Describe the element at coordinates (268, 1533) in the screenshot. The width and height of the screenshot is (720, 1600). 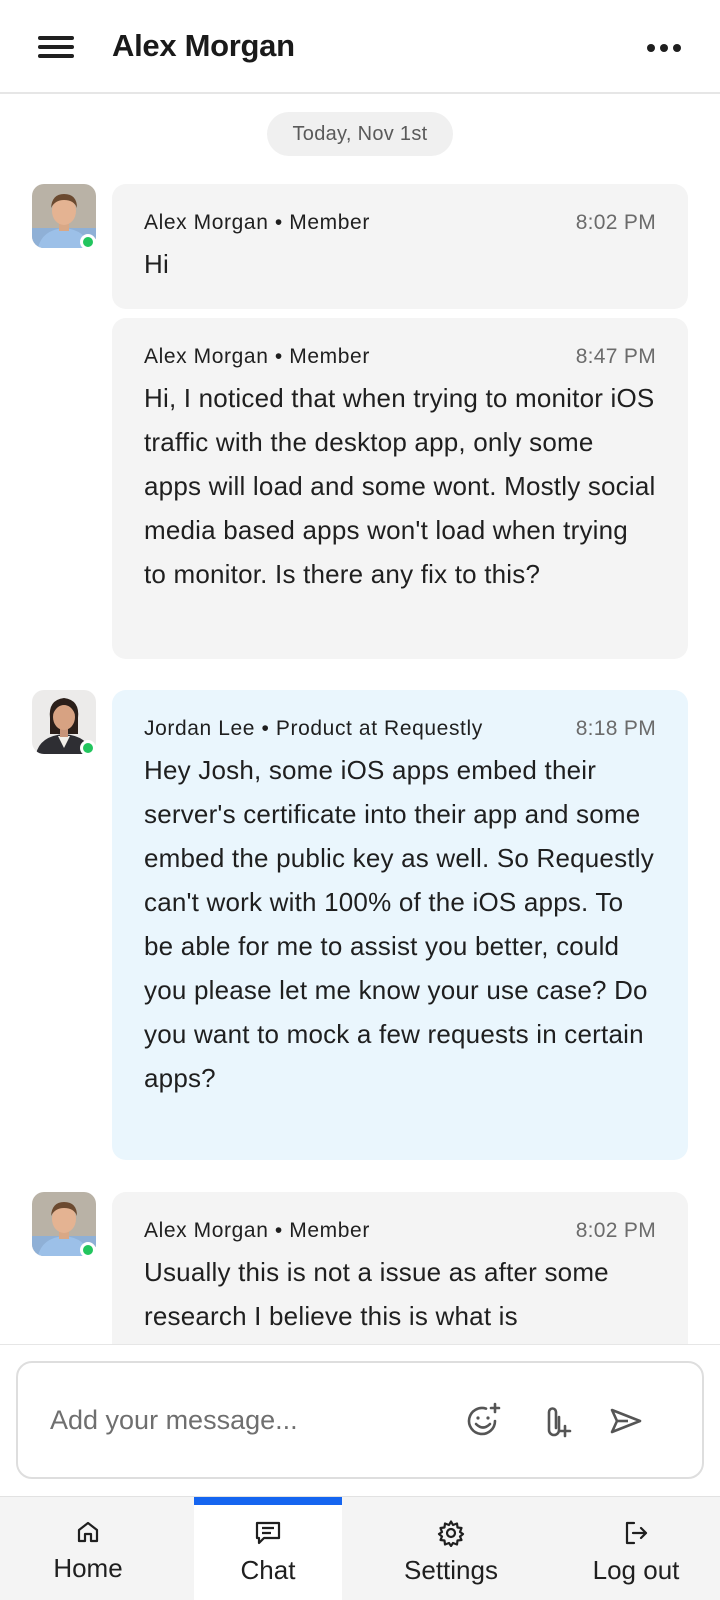
I see `chat-icon` at that location.